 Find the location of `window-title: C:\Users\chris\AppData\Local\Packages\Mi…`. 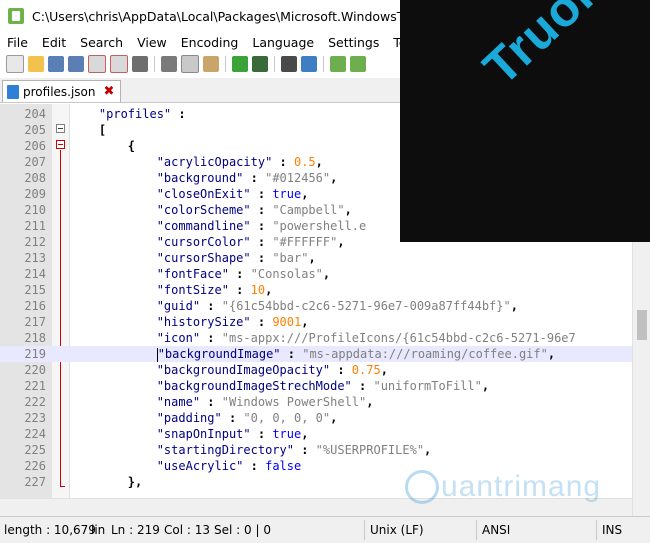

window-title: C:\Users\chris\AppData\Local\Packages\Mi… is located at coordinates (244, 16).